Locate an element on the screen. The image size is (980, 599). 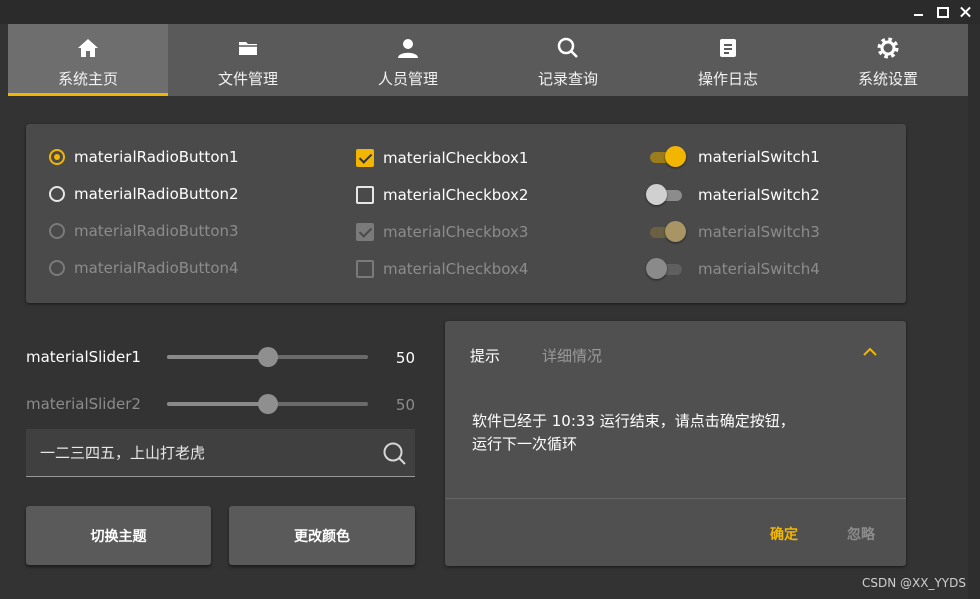
checkbox-1: materialCheckbox1 is located at coordinates (442, 158).